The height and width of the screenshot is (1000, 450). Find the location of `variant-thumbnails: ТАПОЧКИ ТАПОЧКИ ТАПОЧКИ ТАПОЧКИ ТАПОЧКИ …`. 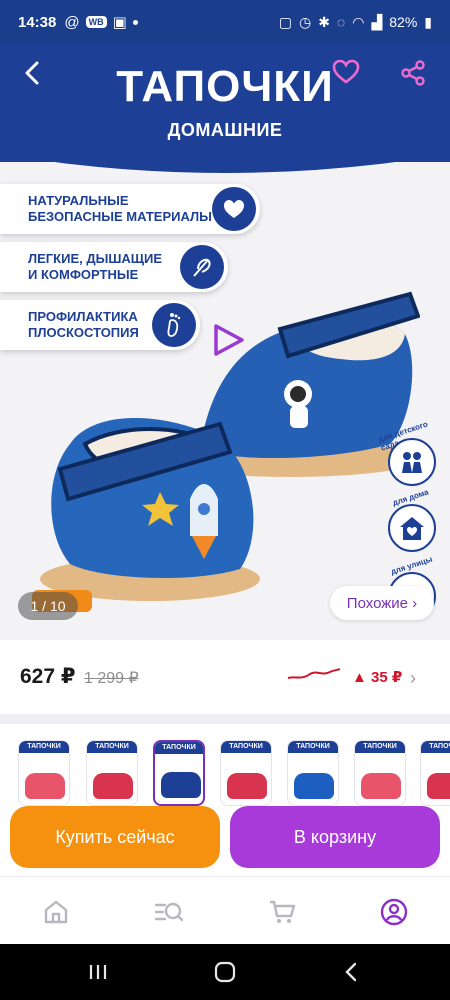

variant-thumbnails: ТАПОЧКИ ТАПОЧКИ ТАПОЧКИ ТАПОЧКИ ТАПОЧКИ … is located at coordinates (225, 769).